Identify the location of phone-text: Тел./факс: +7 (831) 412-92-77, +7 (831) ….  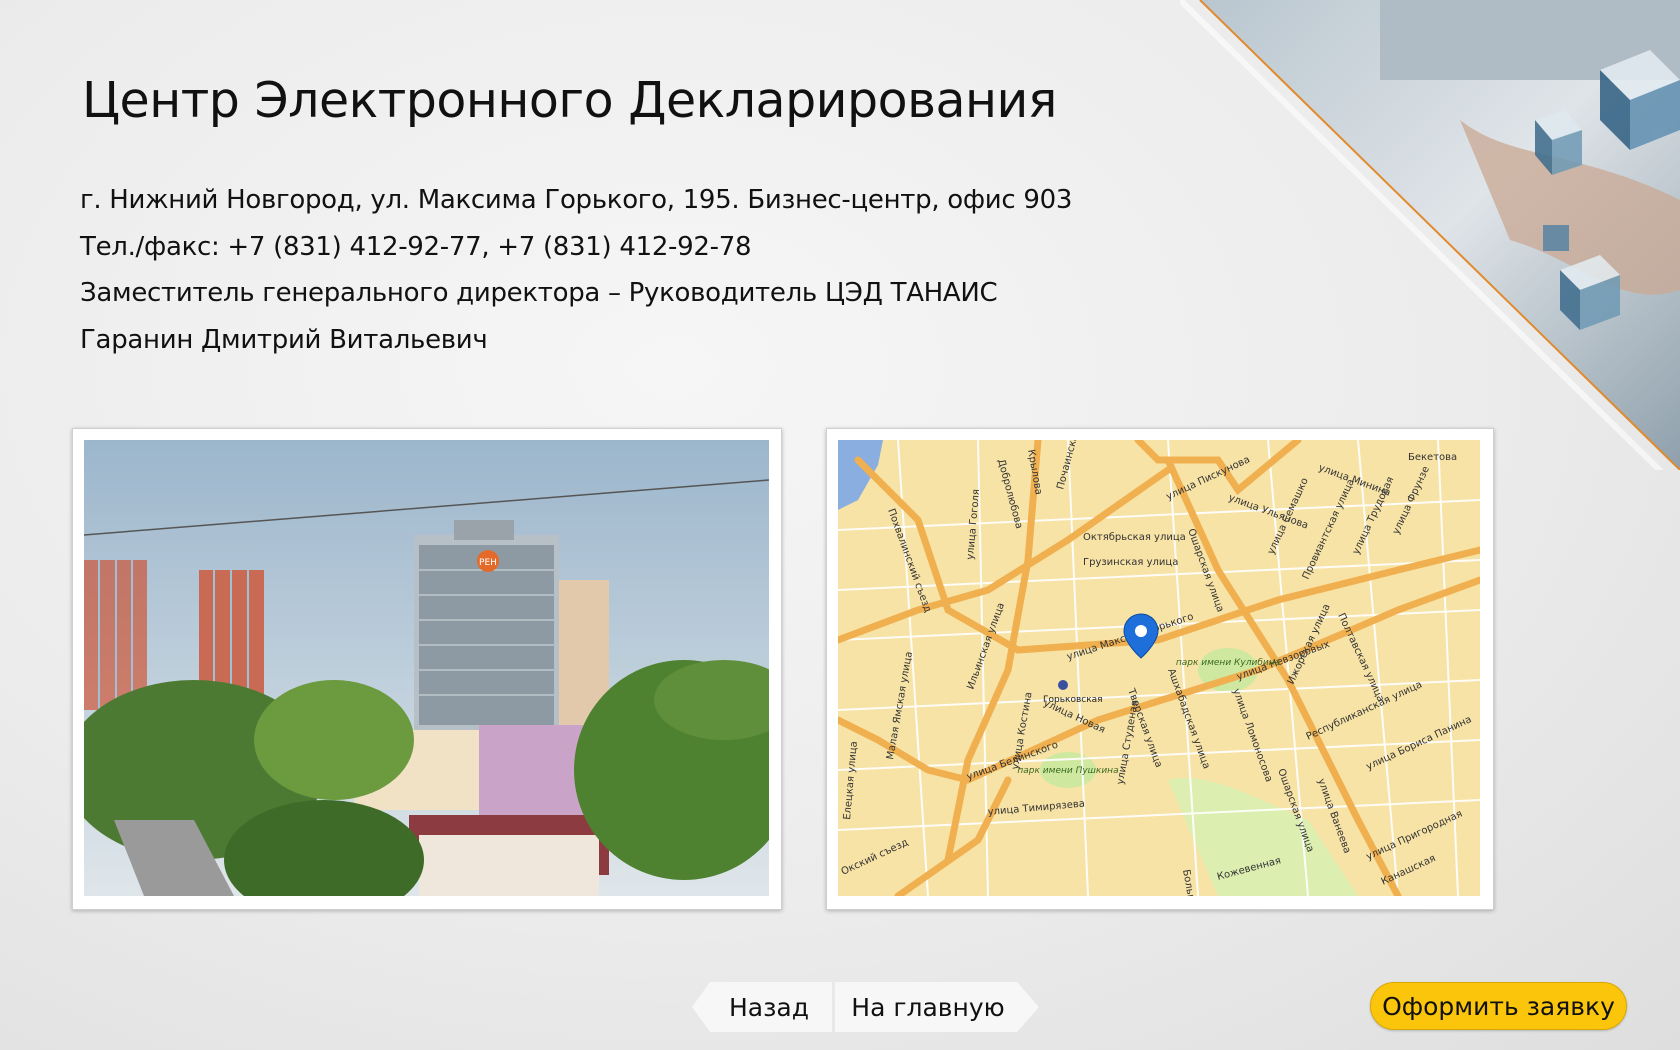
(416, 246).